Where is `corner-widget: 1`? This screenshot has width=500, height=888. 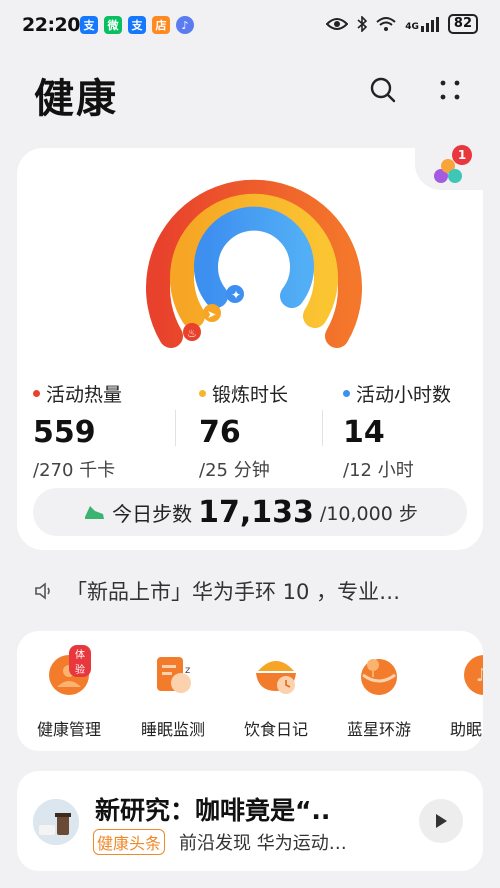 corner-widget: 1 is located at coordinates (449, 167).